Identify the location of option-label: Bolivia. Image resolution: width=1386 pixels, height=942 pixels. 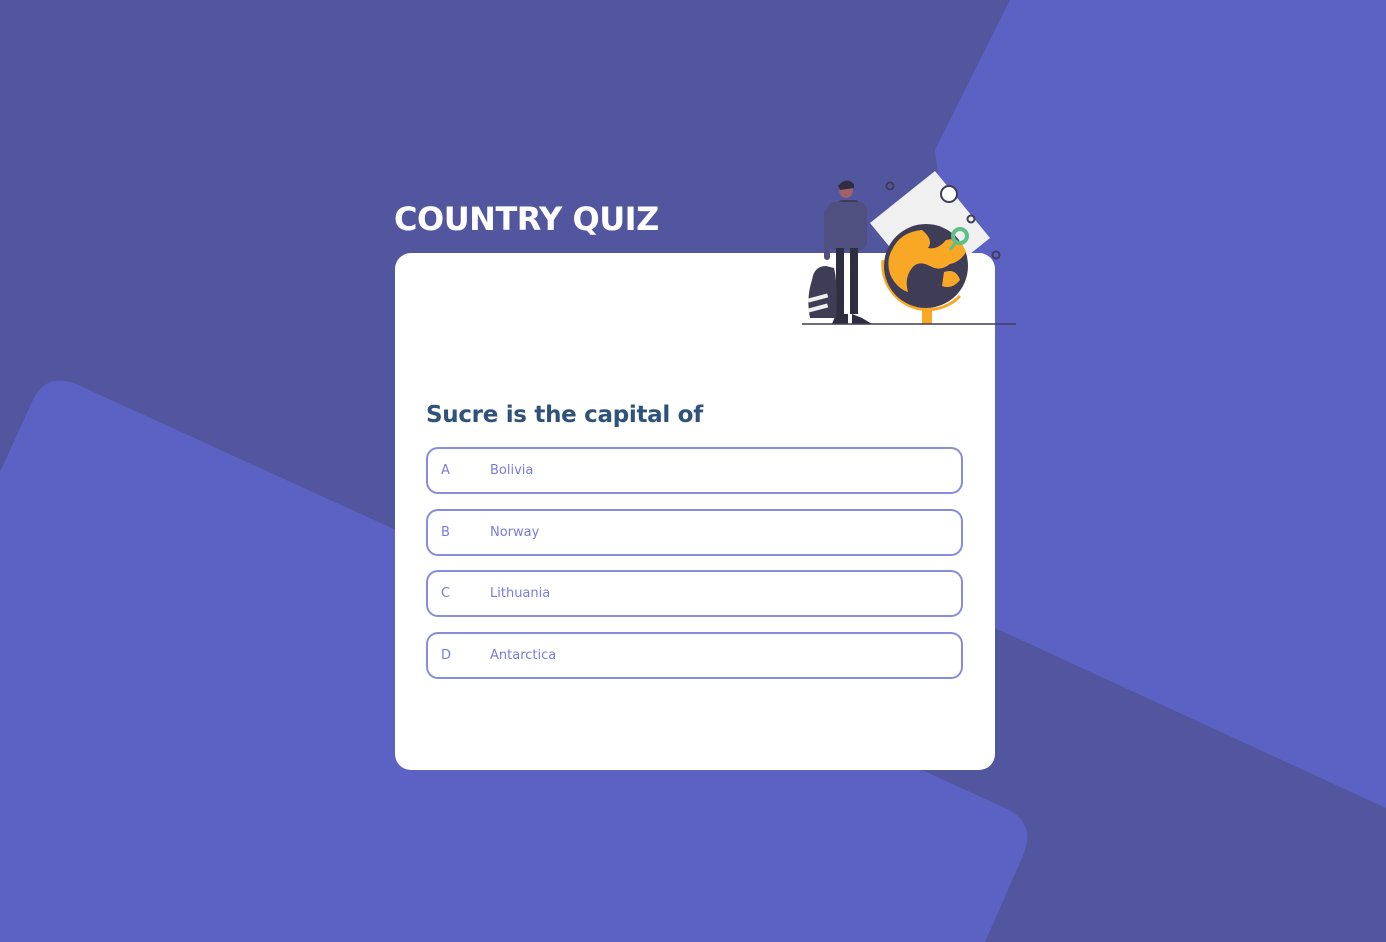
(512, 470).